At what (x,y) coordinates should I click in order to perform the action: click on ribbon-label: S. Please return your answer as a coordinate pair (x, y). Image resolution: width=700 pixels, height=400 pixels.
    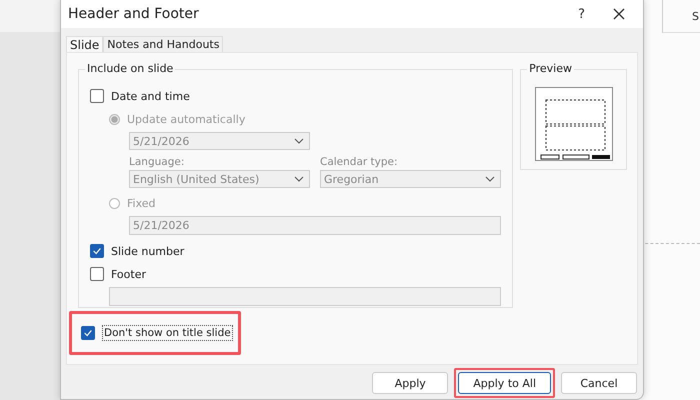
    Looking at the image, I should click on (695, 16).